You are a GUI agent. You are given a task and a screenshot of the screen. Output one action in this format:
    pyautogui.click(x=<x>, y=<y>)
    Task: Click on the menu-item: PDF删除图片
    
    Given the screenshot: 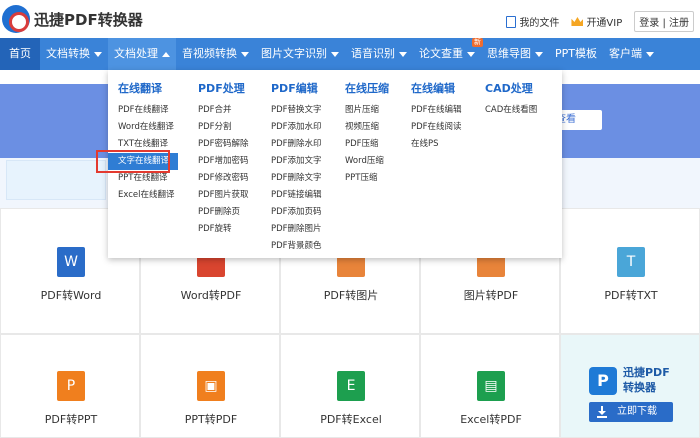 What is the action you would take?
    pyautogui.click(x=296, y=229)
    